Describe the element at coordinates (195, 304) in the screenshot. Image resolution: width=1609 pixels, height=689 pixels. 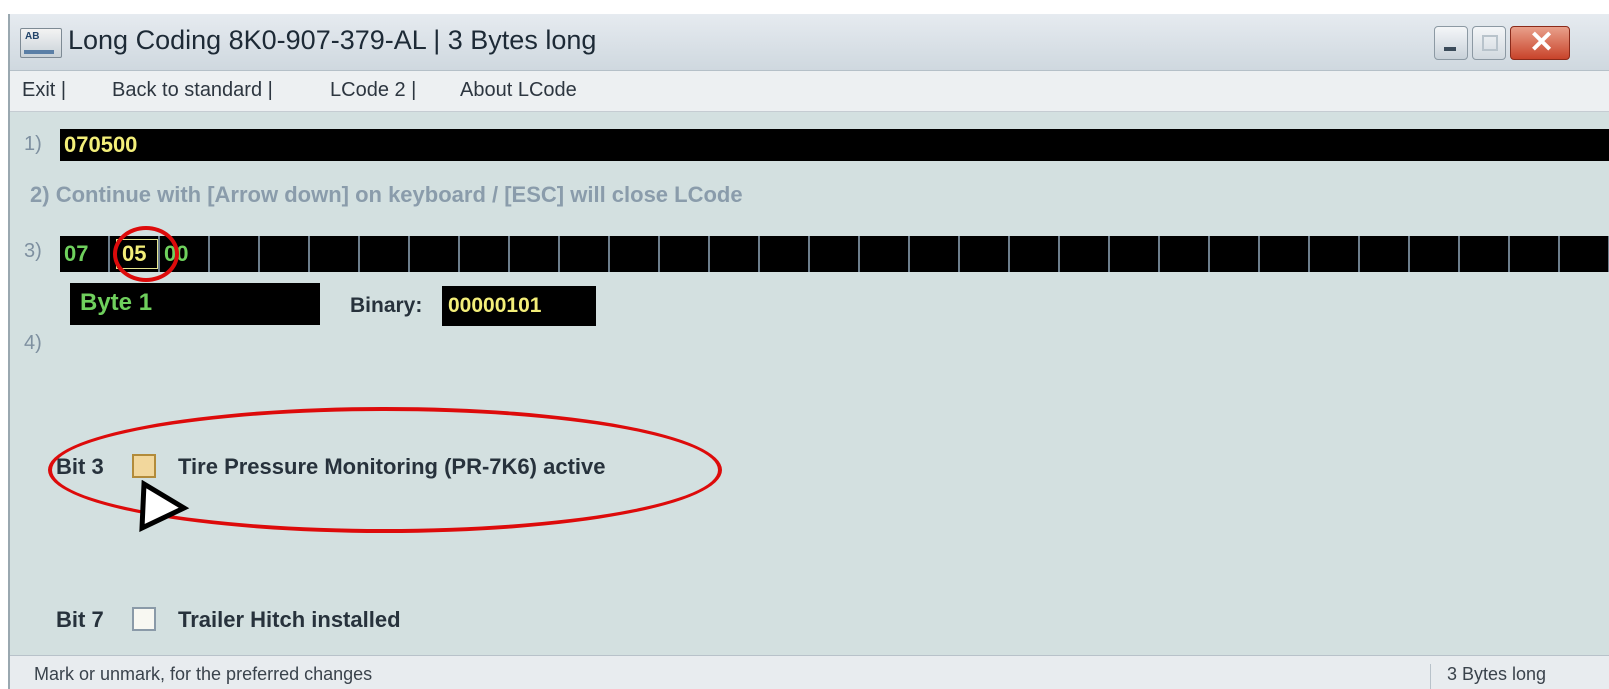
I see `byte-label-box: Byte 1` at that location.